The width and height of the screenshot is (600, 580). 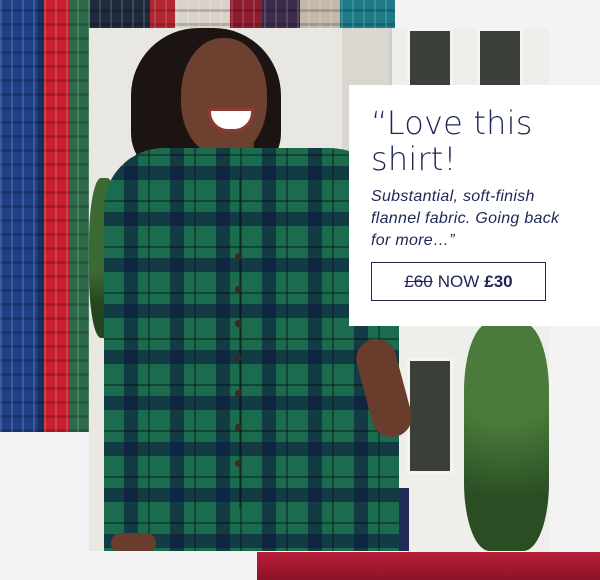 I want to click on holiday-garland-right, so click(x=506, y=437).